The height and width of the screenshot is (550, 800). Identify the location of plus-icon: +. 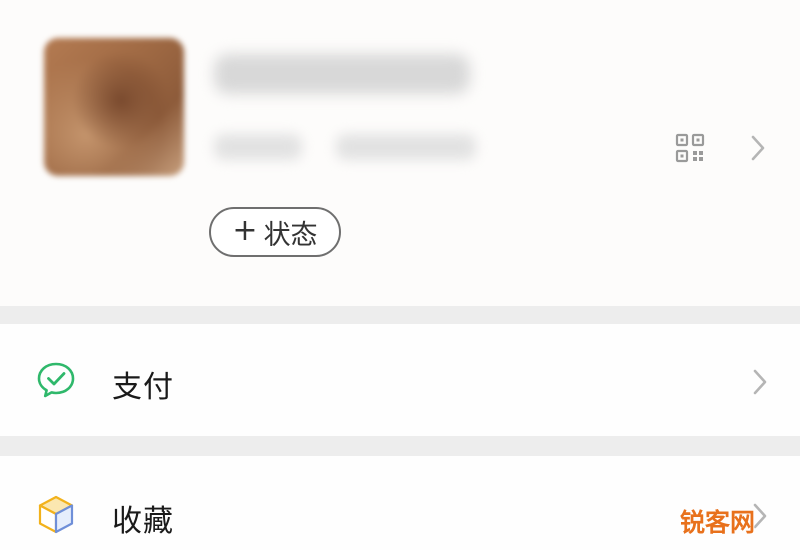
(245, 230).